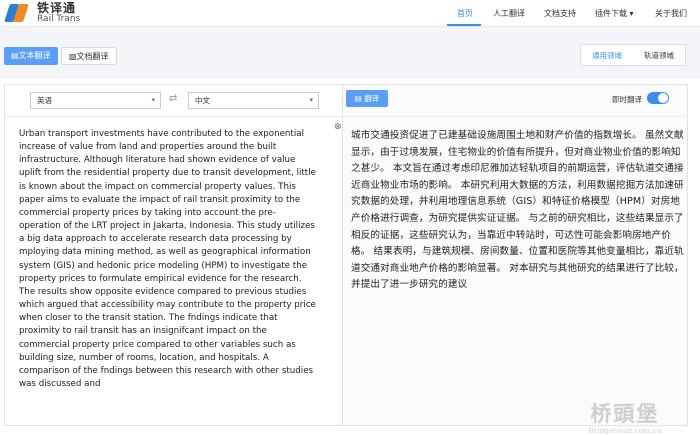 Image resolution: width=700 pixels, height=435 pixels. Describe the element at coordinates (464, 25) in the screenshot. I see `nav-active-indicator` at that location.